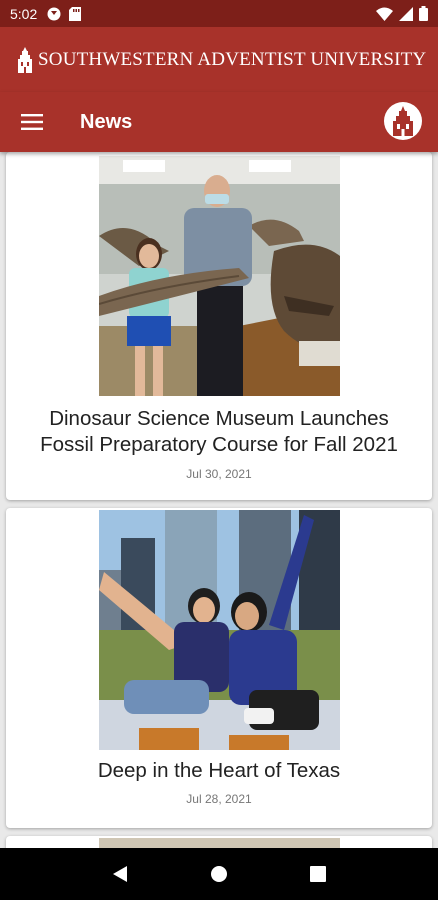 The width and height of the screenshot is (438, 900). What do you see at coordinates (25, 59) in the screenshot?
I see `university-tower-icon` at bounding box center [25, 59].